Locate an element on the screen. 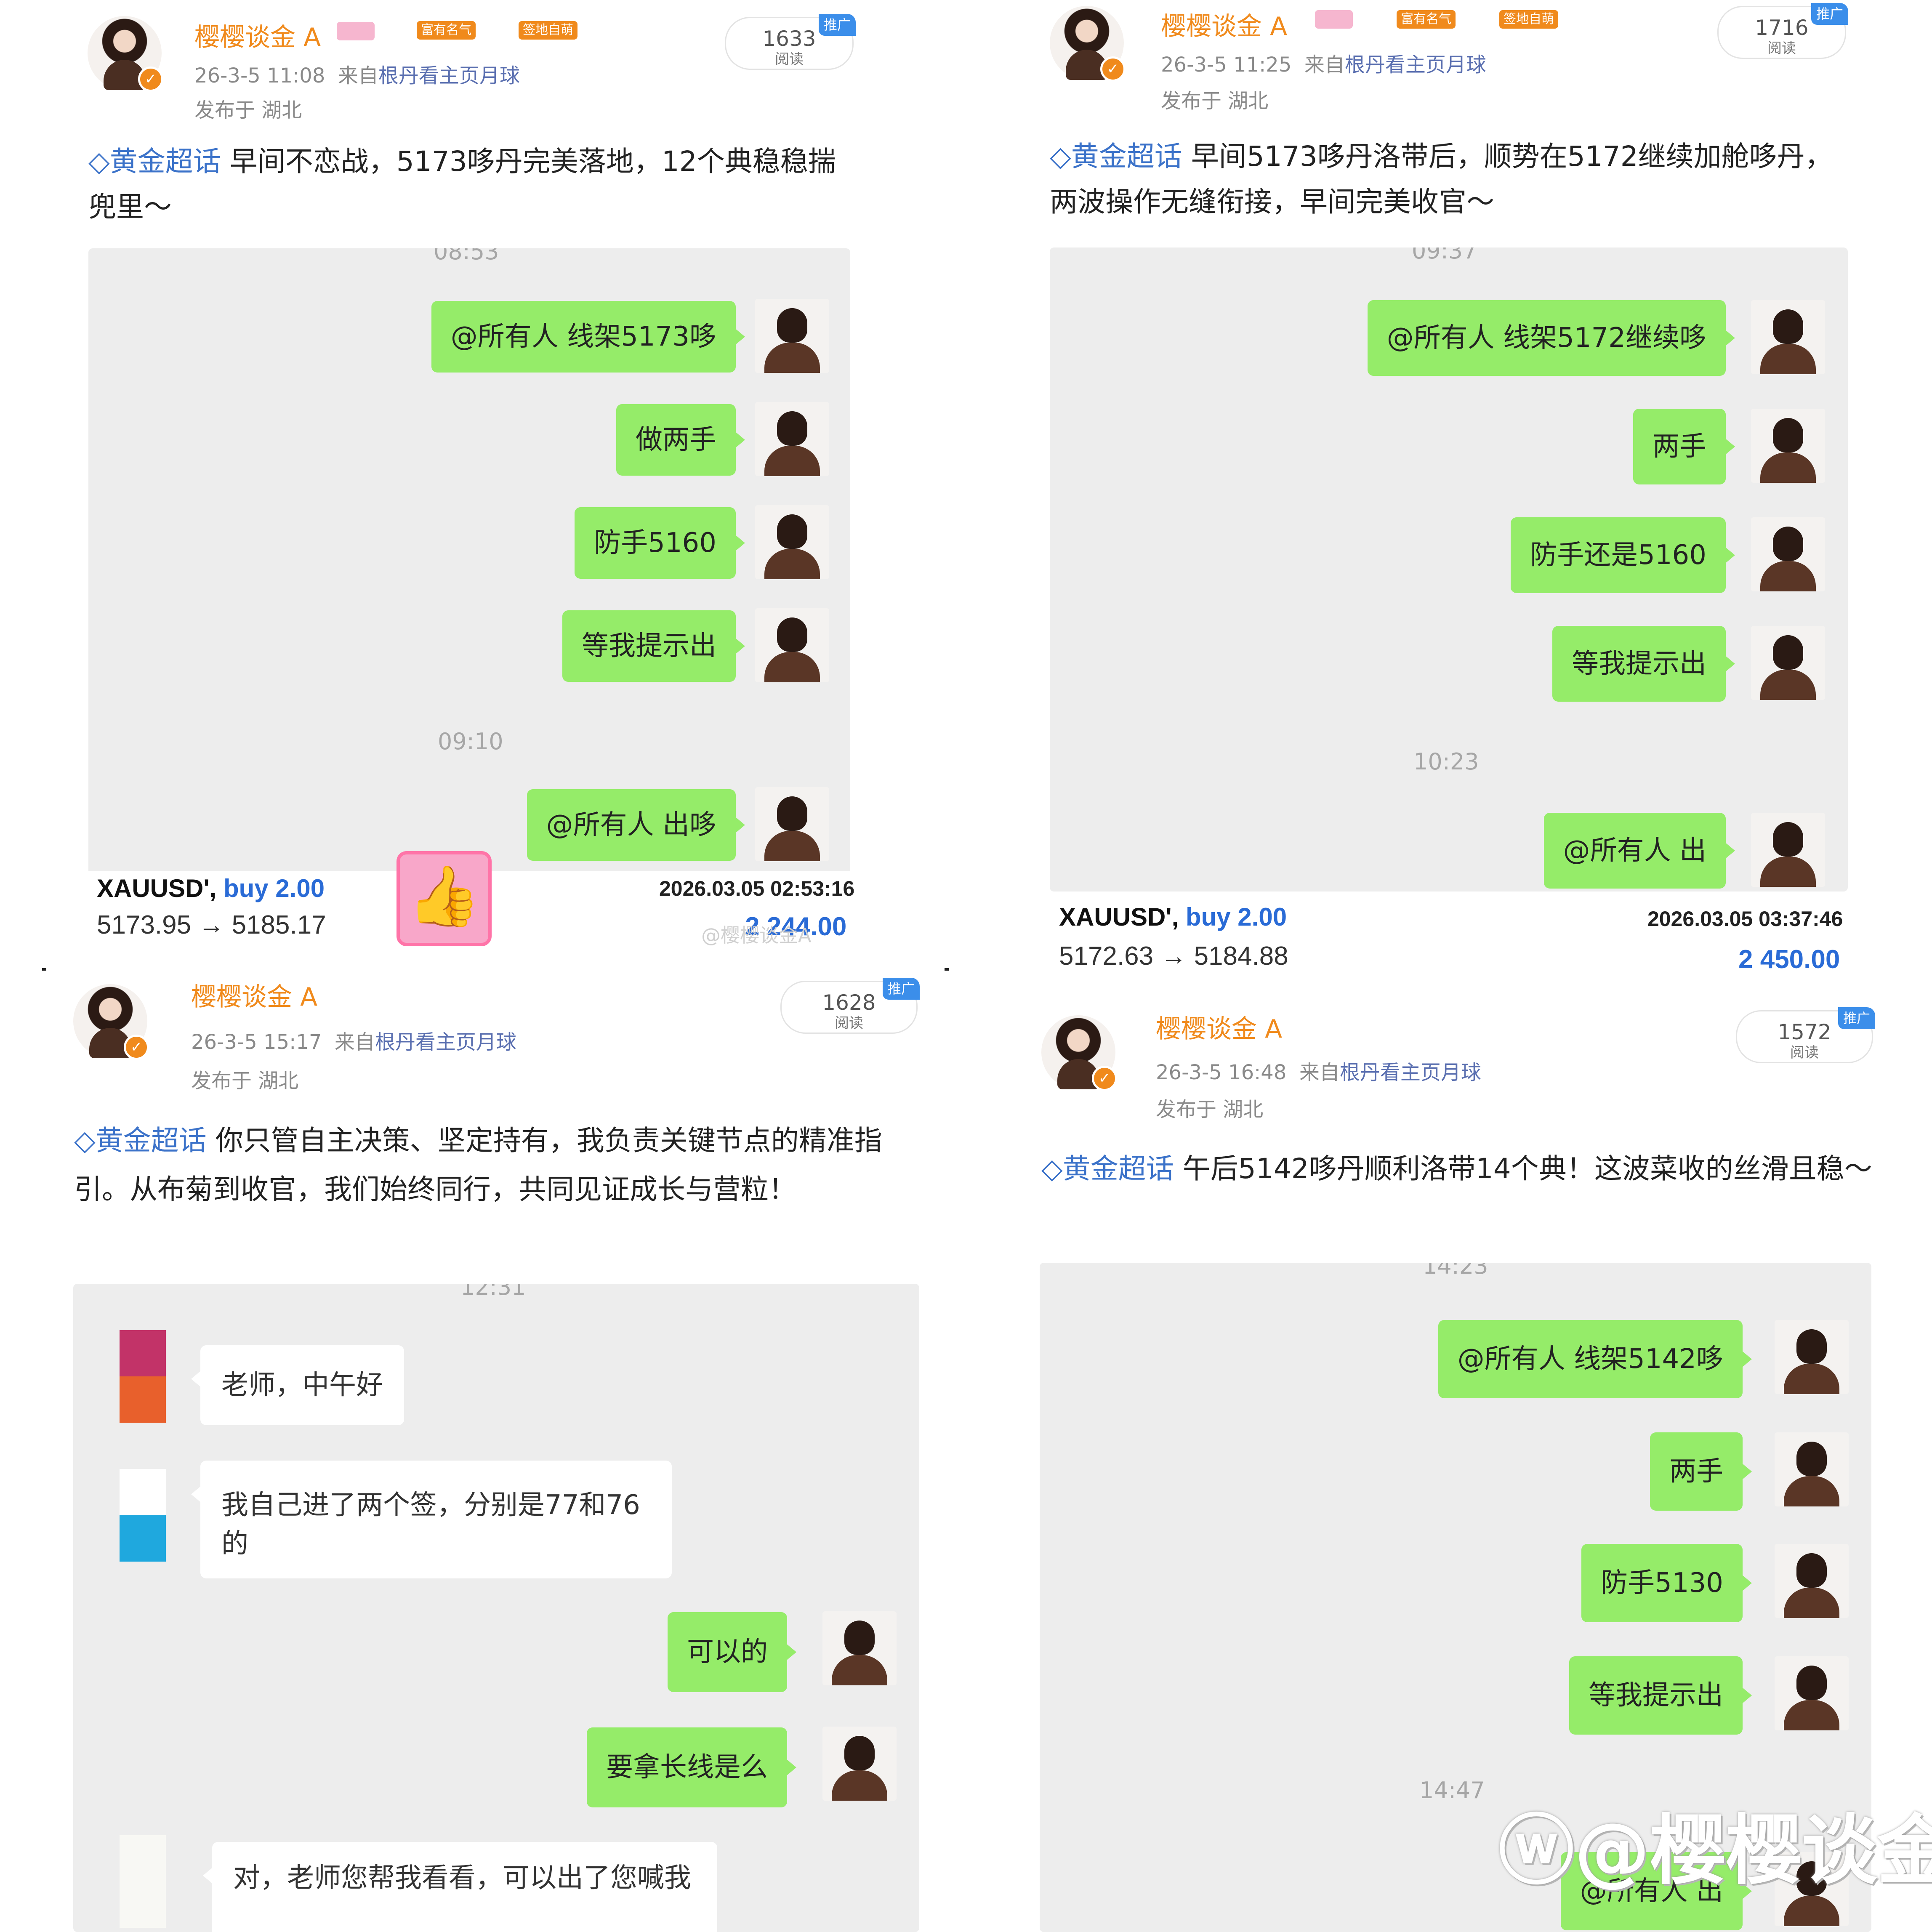 The width and height of the screenshot is (1932, 1932). trade-datetime: 2026.03.05 03:37:46 is located at coordinates (1745, 919).